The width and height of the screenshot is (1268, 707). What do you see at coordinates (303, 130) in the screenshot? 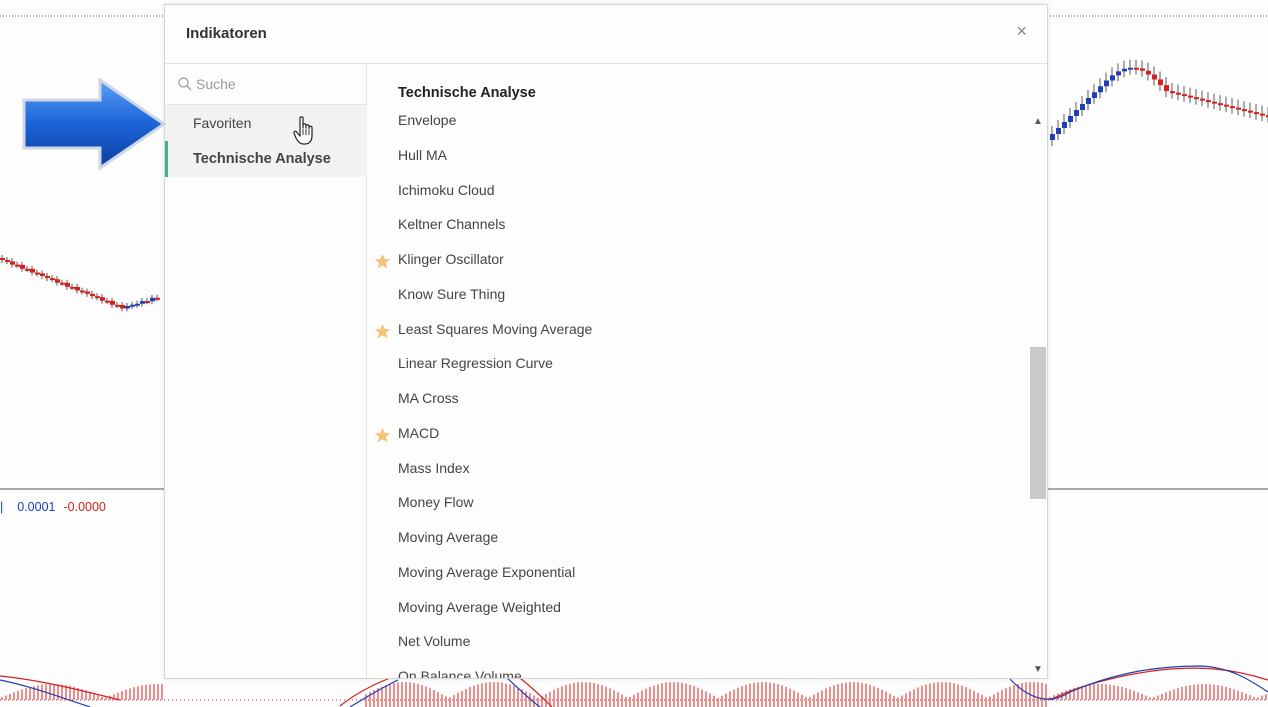
I see `hand-cursor-icon` at bounding box center [303, 130].